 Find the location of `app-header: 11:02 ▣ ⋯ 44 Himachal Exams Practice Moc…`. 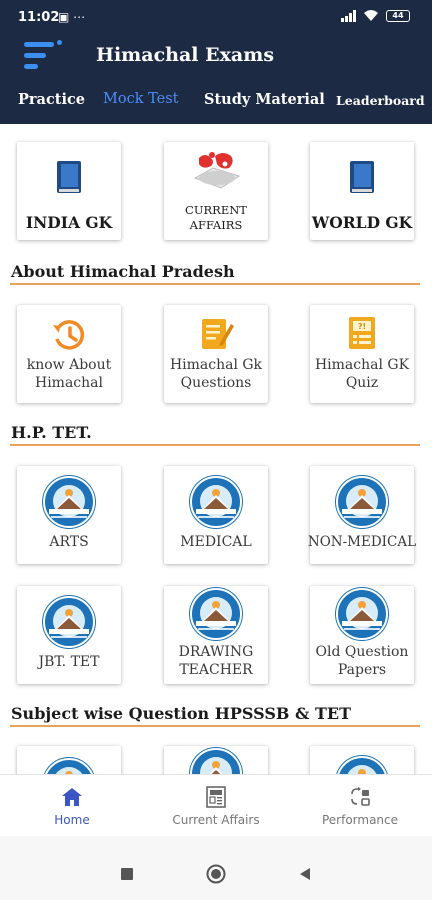

app-header: 11:02 ▣ ⋯ 44 Himachal Exams Practice Moc… is located at coordinates (216, 62).